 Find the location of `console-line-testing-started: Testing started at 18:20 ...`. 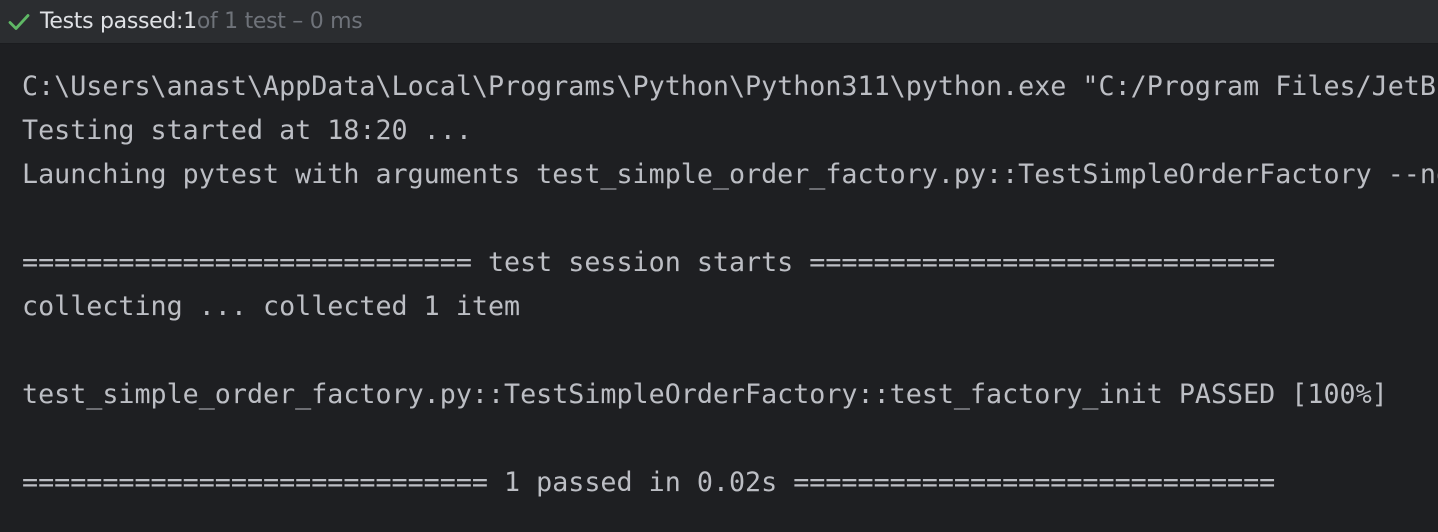

console-line-testing-started: Testing started at 18:20 ... is located at coordinates (247, 130).